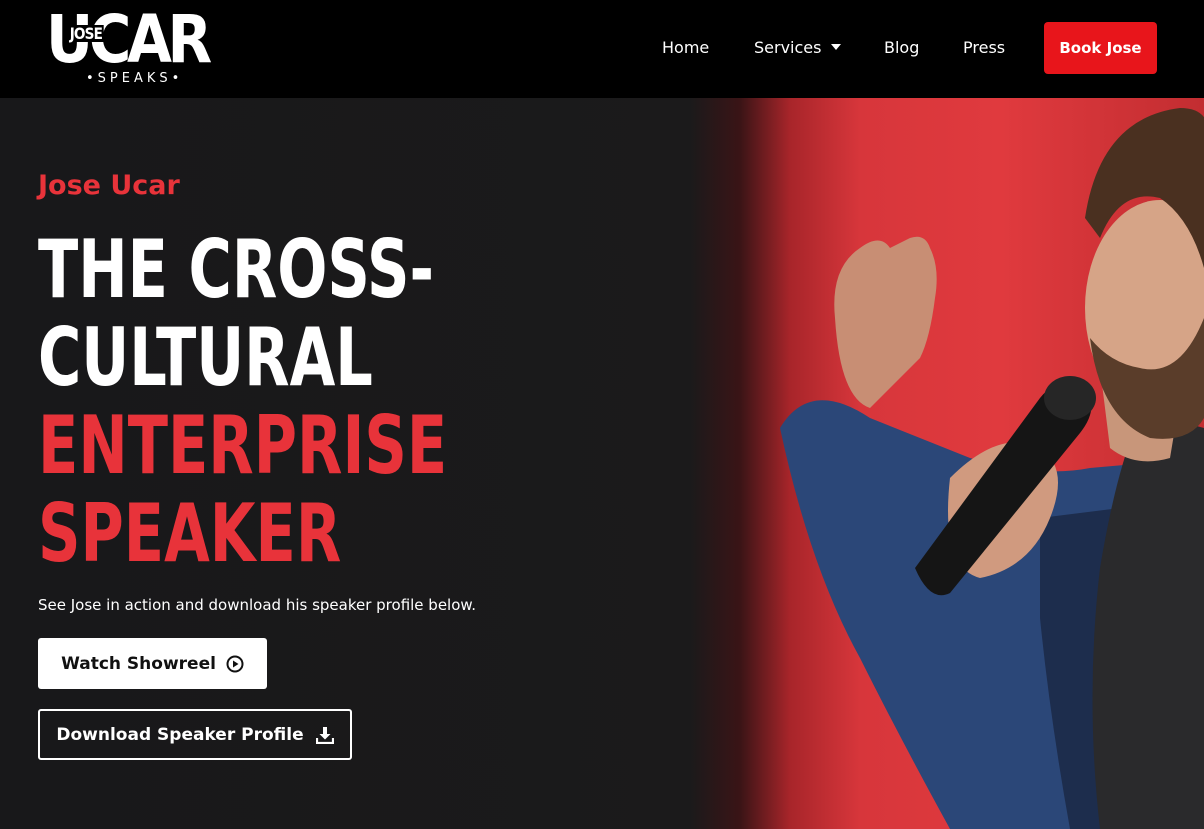  I want to click on nav-item-press: Press, so click(984, 47).